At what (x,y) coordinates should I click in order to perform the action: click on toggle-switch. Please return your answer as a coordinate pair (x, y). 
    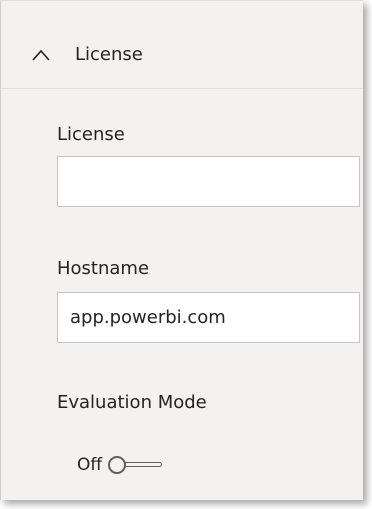
    Looking at the image, I should click on (136, 465).